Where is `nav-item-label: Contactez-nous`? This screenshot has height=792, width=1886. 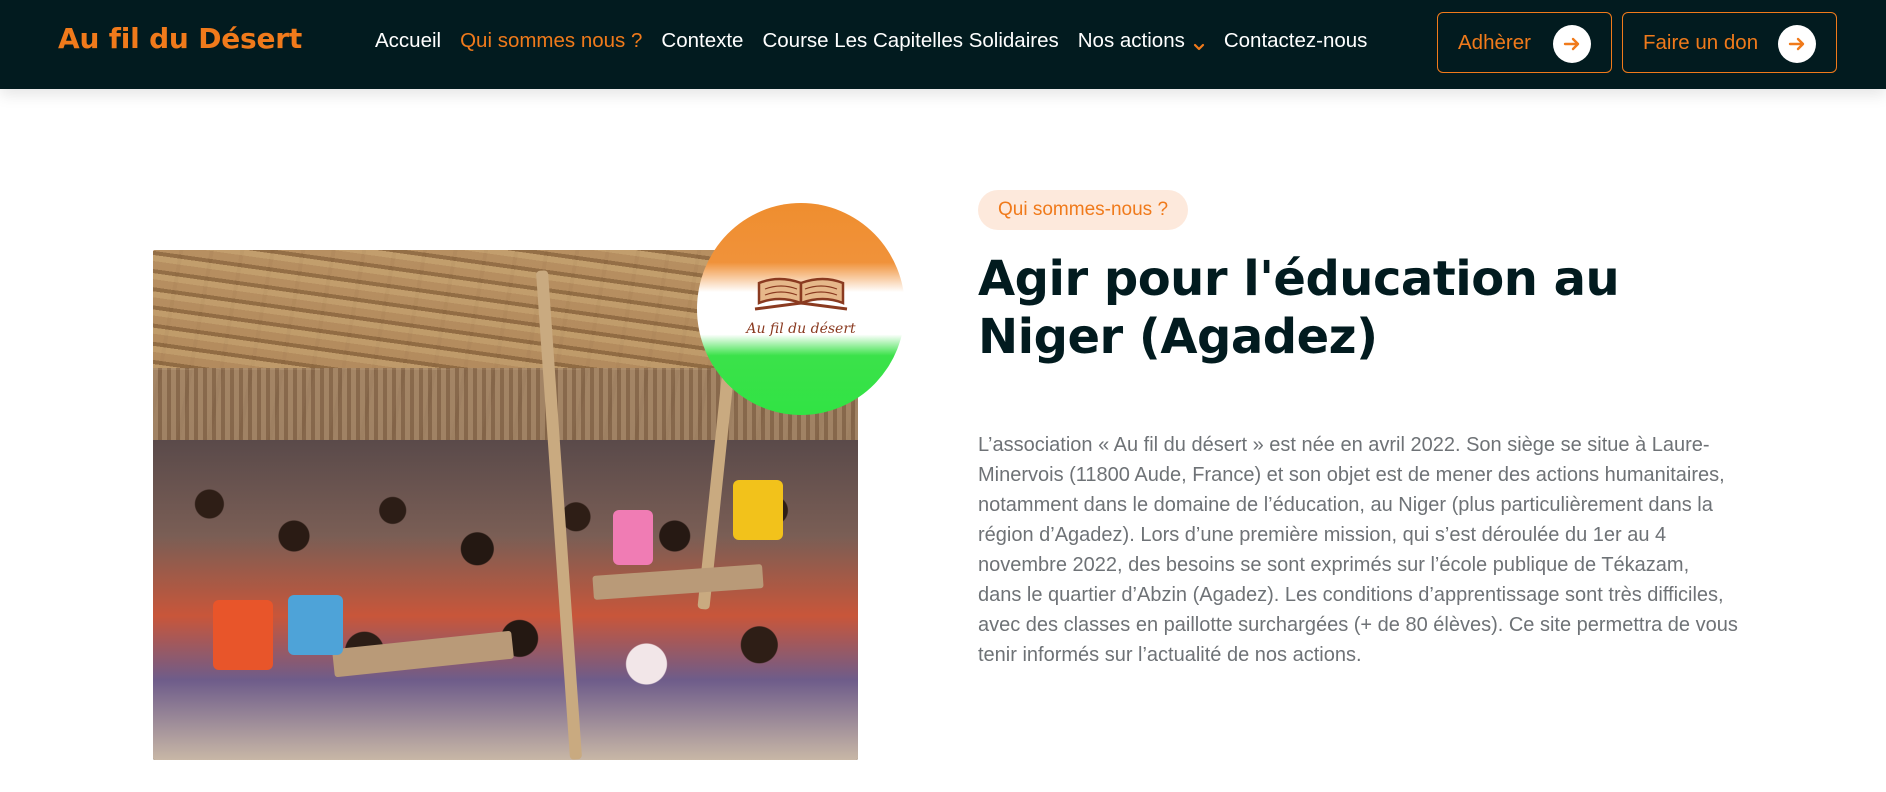
nav-item-label: Contactez-nous is located at coordinates (1295, 40).